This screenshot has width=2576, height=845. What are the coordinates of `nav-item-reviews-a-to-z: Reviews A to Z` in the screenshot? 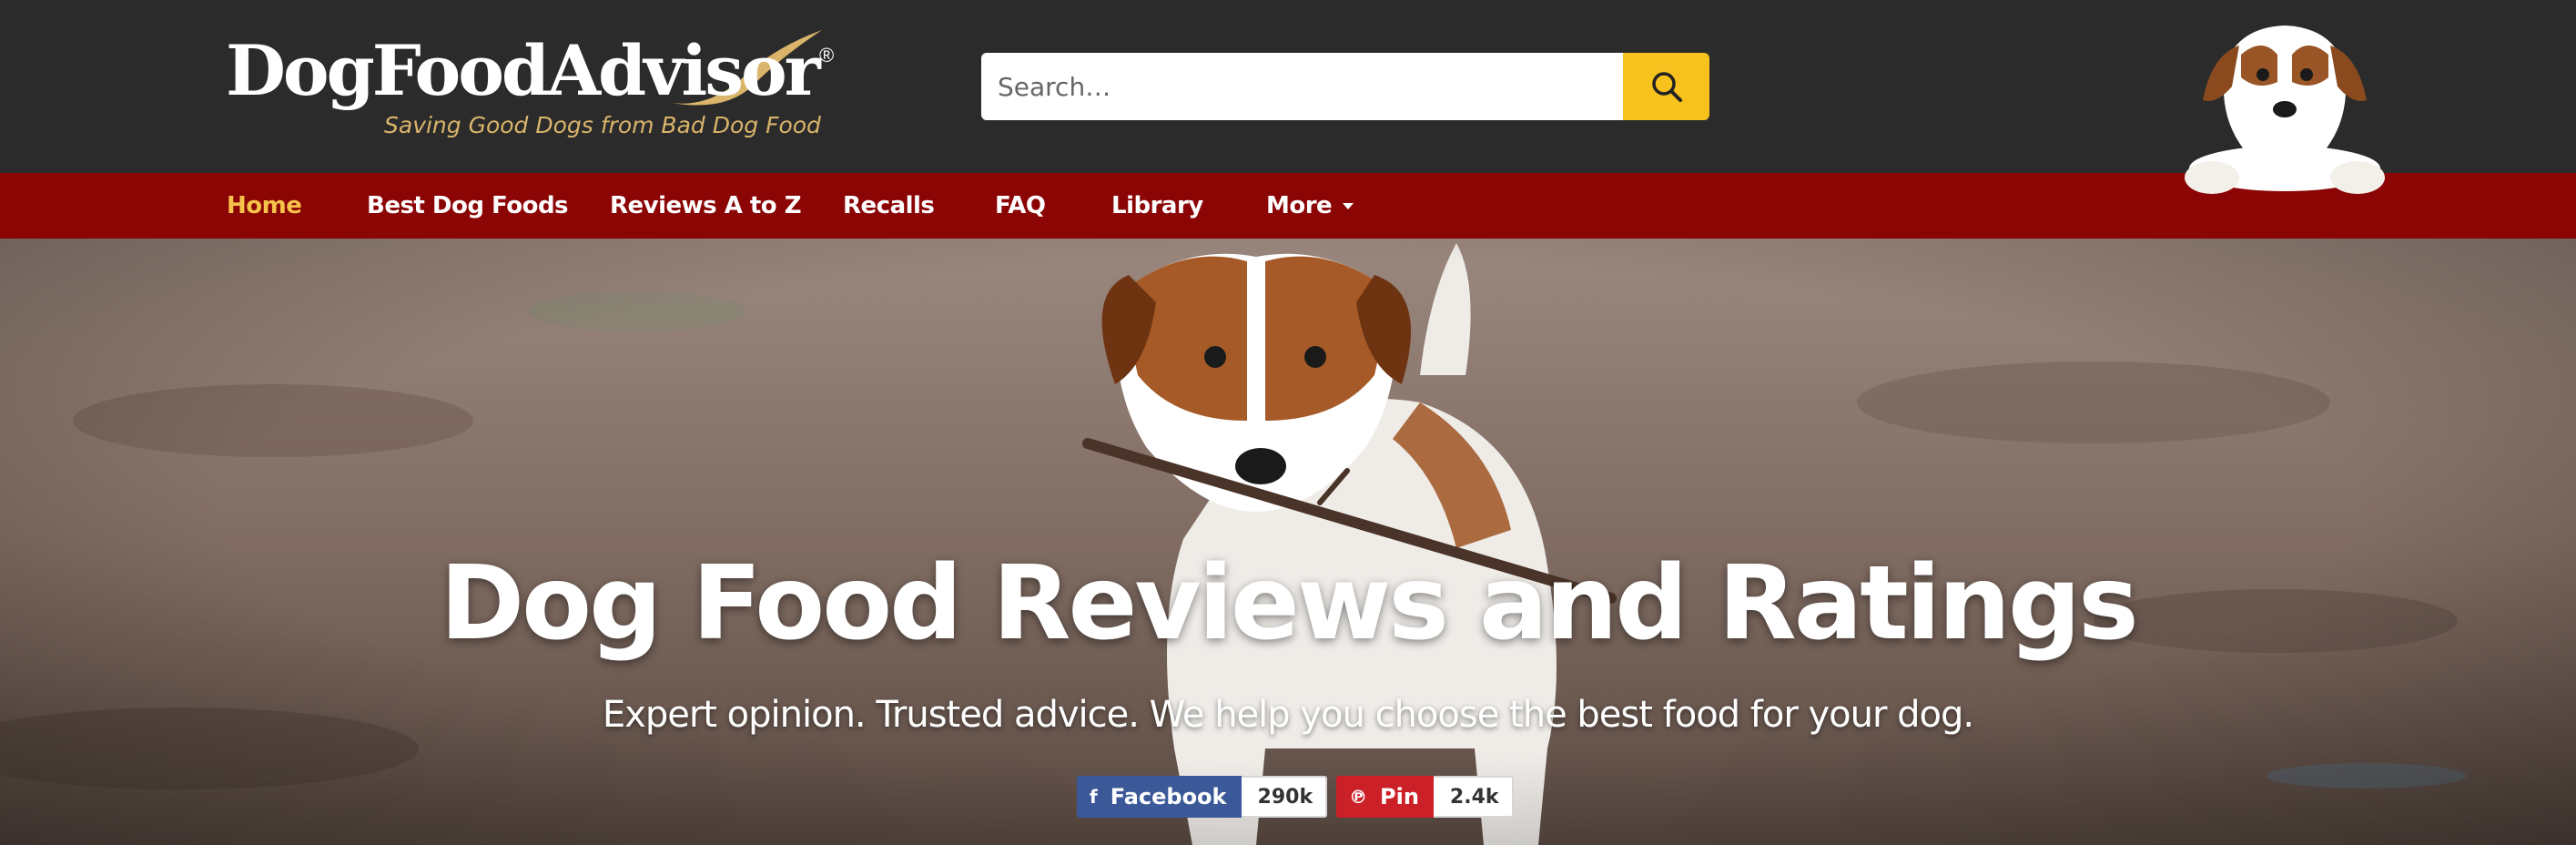 It's located at (706, 206).